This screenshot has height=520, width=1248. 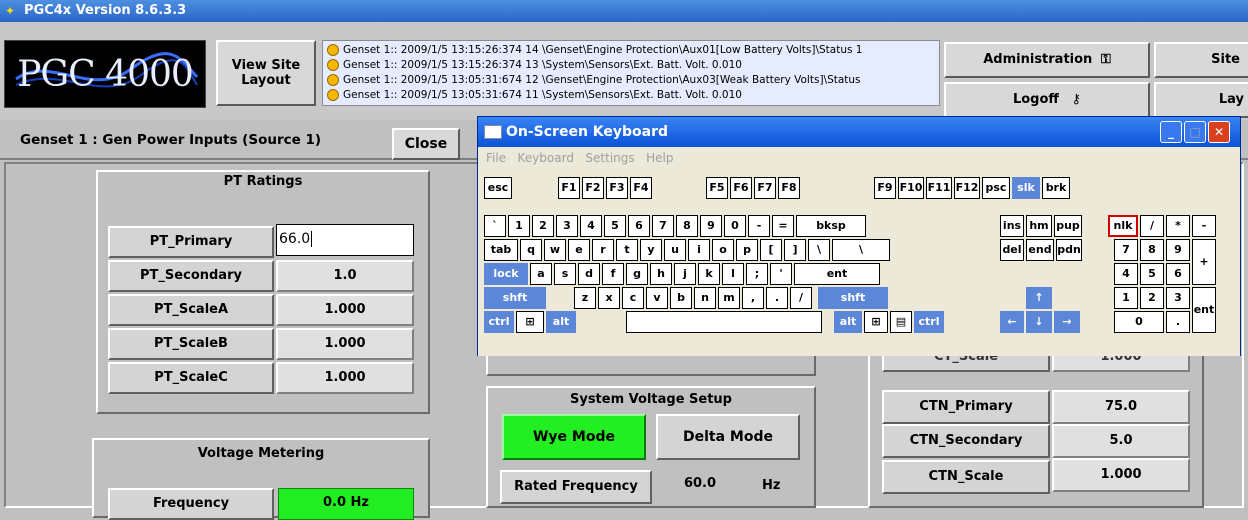 I want to click on key-shift-left: shft, so click(x=515, y=298).